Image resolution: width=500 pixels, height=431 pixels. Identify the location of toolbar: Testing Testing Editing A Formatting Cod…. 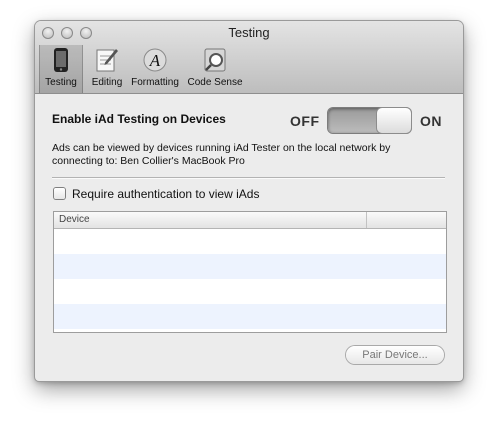
(249, 57).